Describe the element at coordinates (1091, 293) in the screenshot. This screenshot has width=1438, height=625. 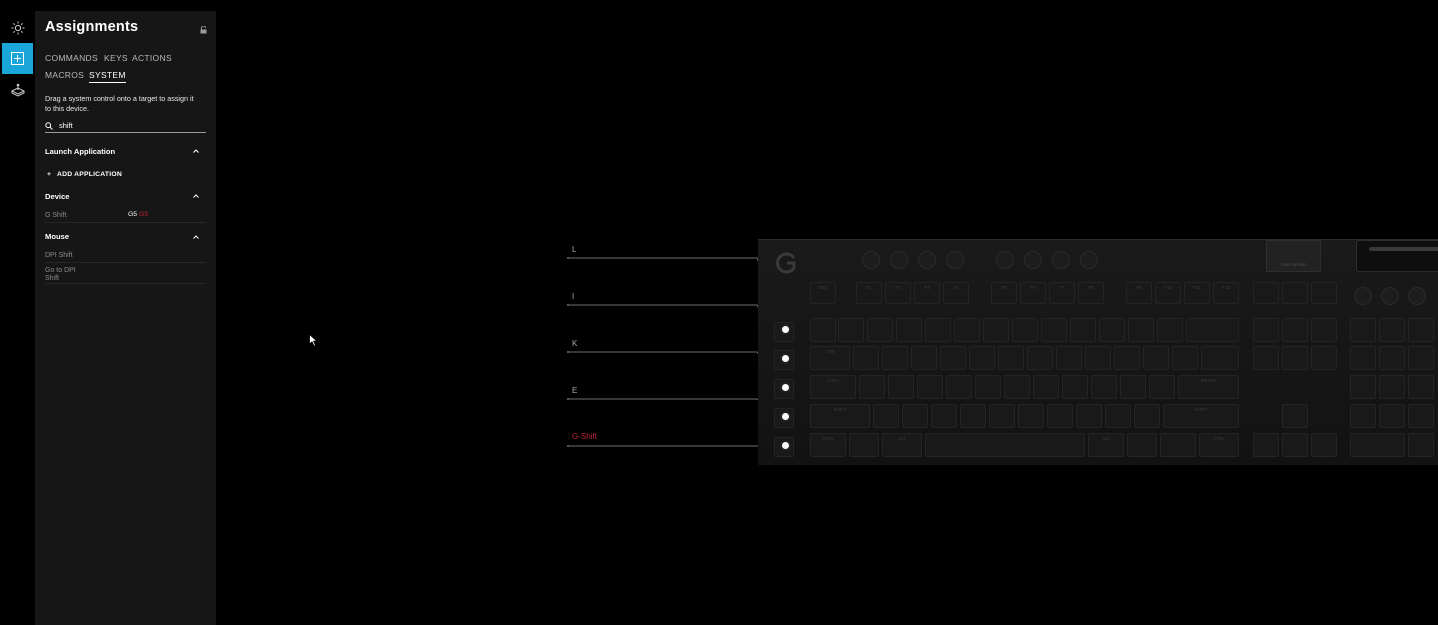
I see `key-f8: F8` at that location.